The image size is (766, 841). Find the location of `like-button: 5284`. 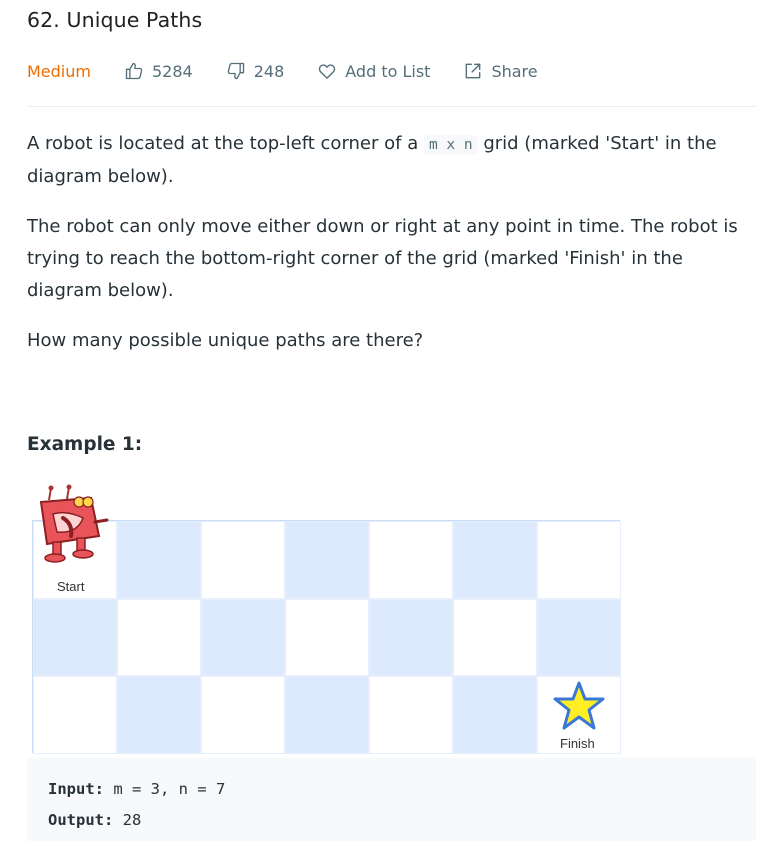

like-button: 5284 is located at coordinates (158, 71).